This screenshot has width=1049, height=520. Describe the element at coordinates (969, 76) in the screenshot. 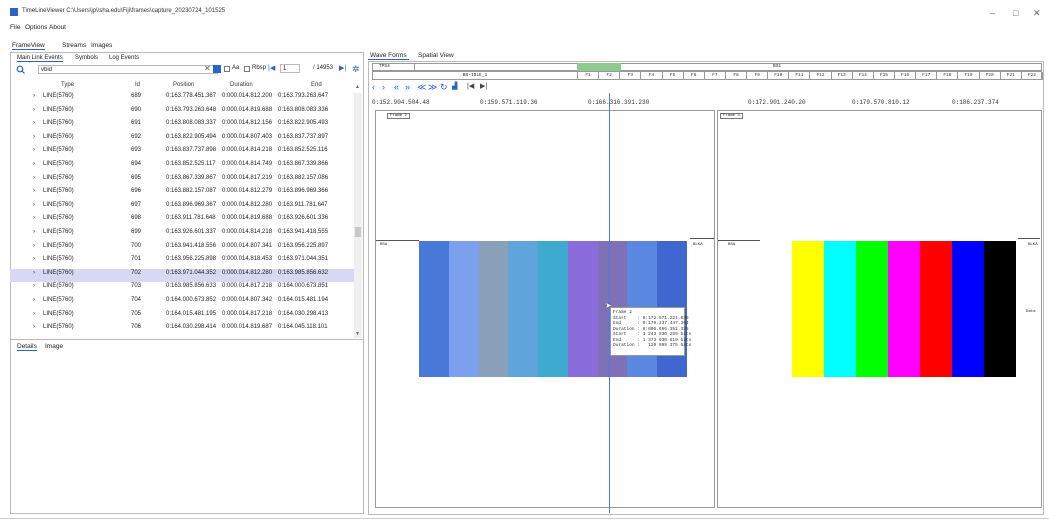

I see `timeline-cell: F19` at that location.